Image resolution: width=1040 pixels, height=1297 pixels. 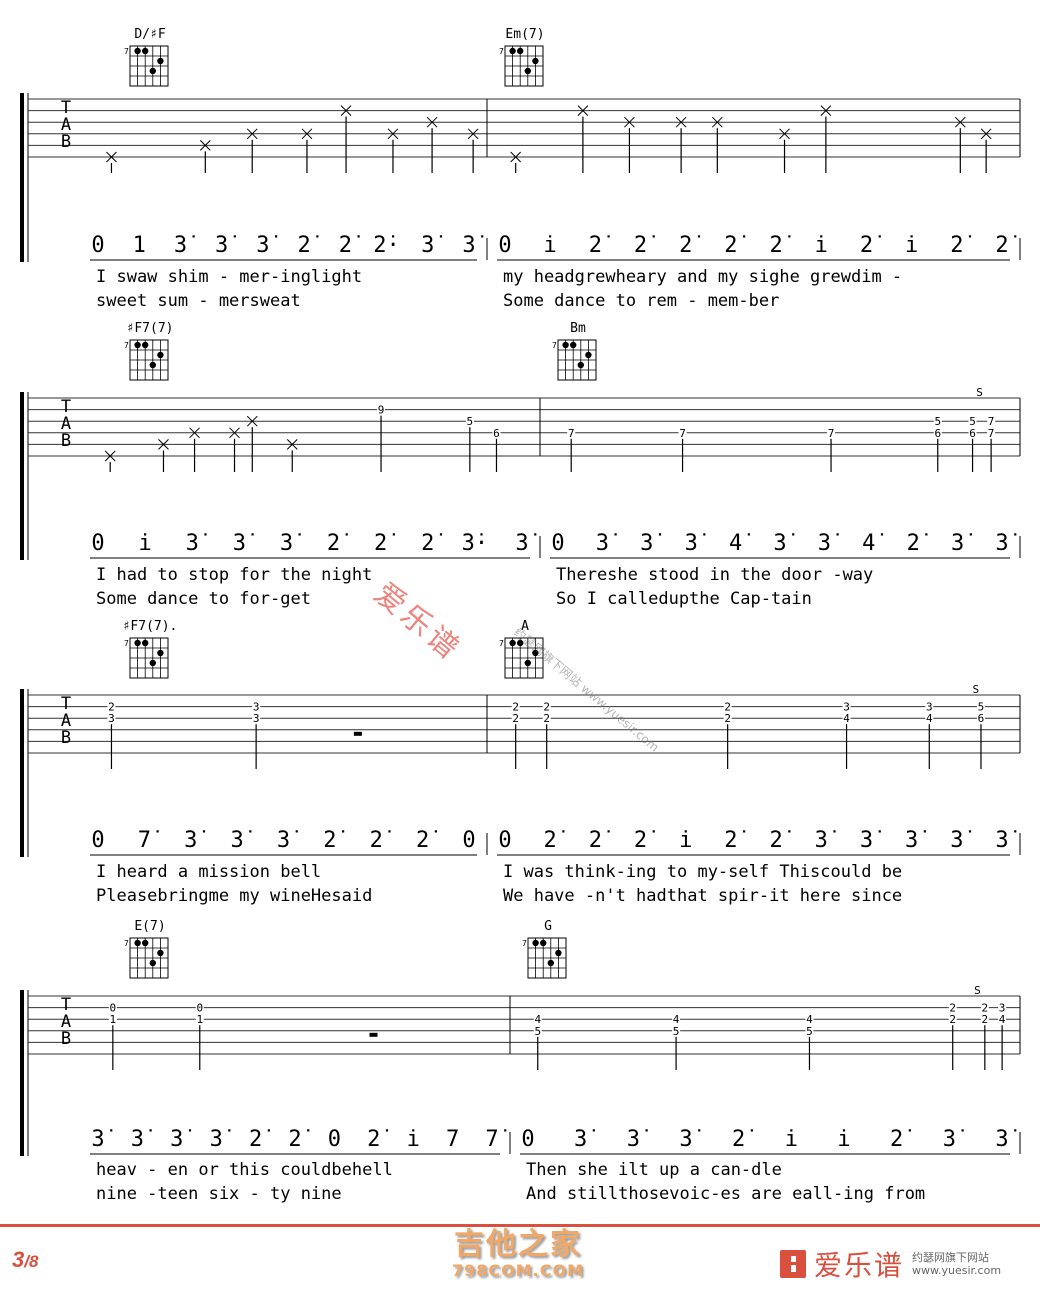 What do you see at coordinates (198, 301) in the screenshot?
I see `lyrics-line-2: sweet sum - mersweat` at bounding box center [198, 301].